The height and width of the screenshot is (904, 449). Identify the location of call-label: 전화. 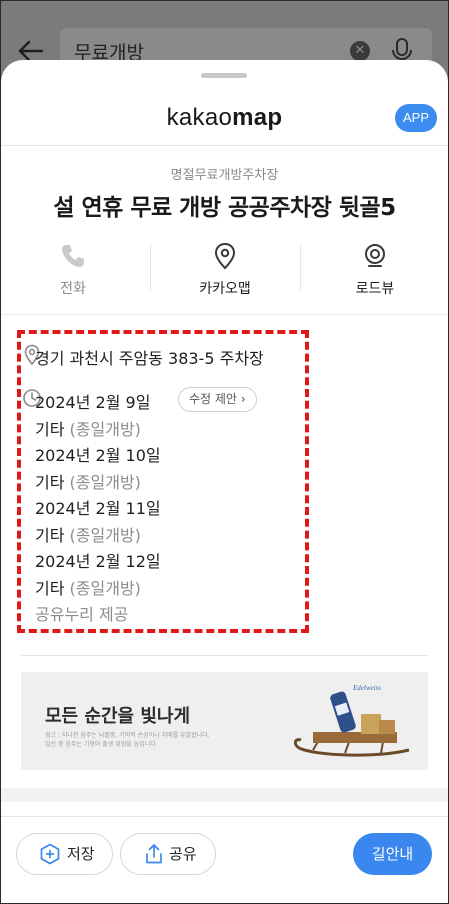
(73, 289).